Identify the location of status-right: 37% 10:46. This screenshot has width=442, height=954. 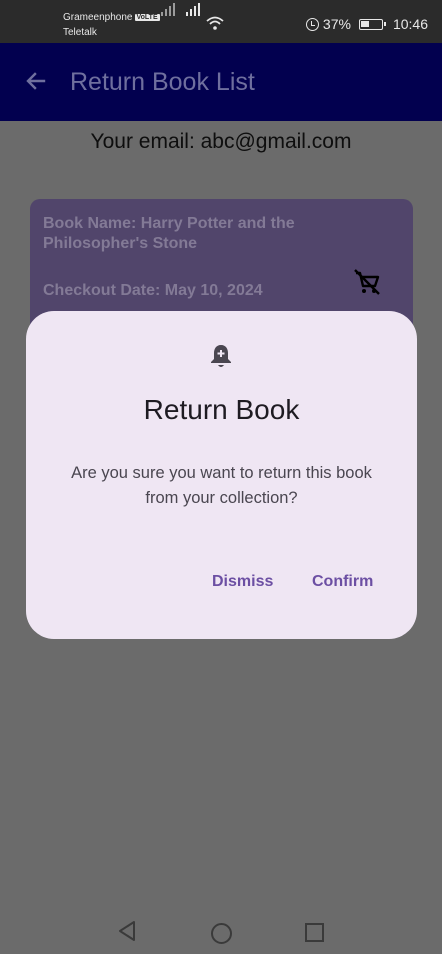
(366, 24).